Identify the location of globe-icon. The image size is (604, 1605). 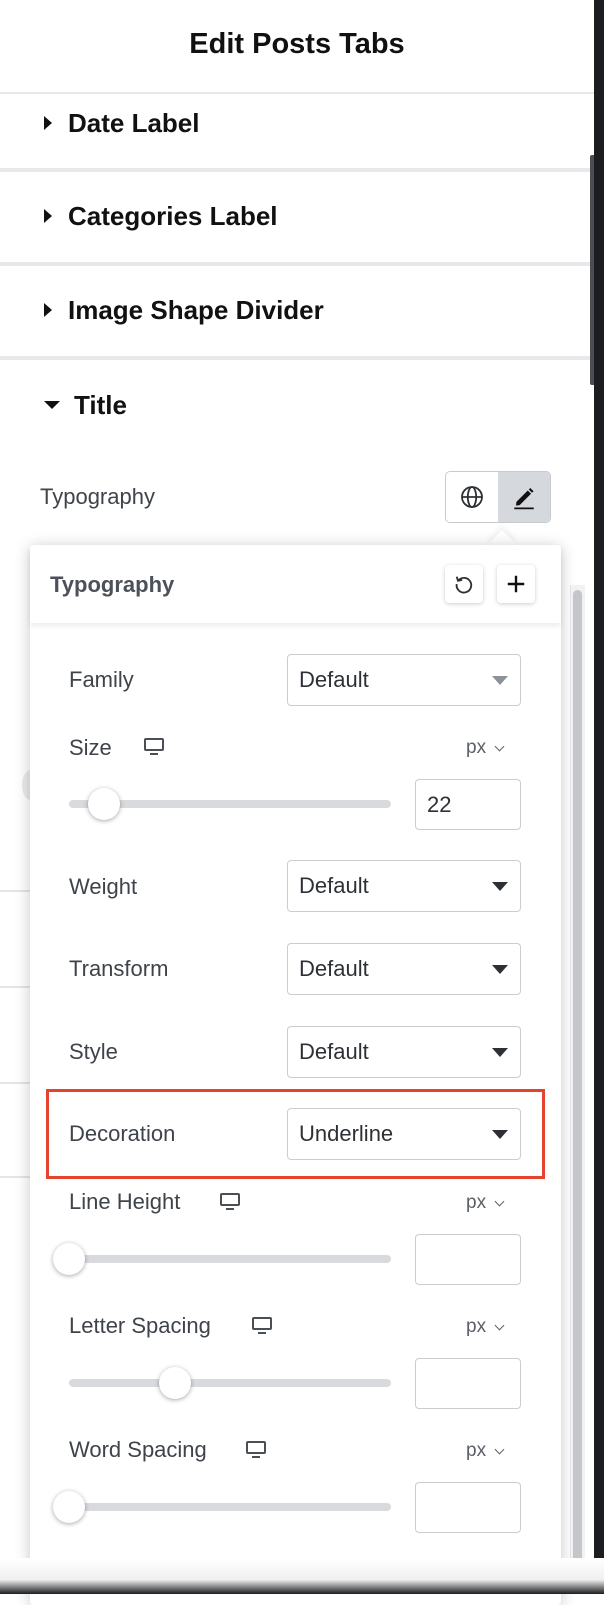
(472, 497).